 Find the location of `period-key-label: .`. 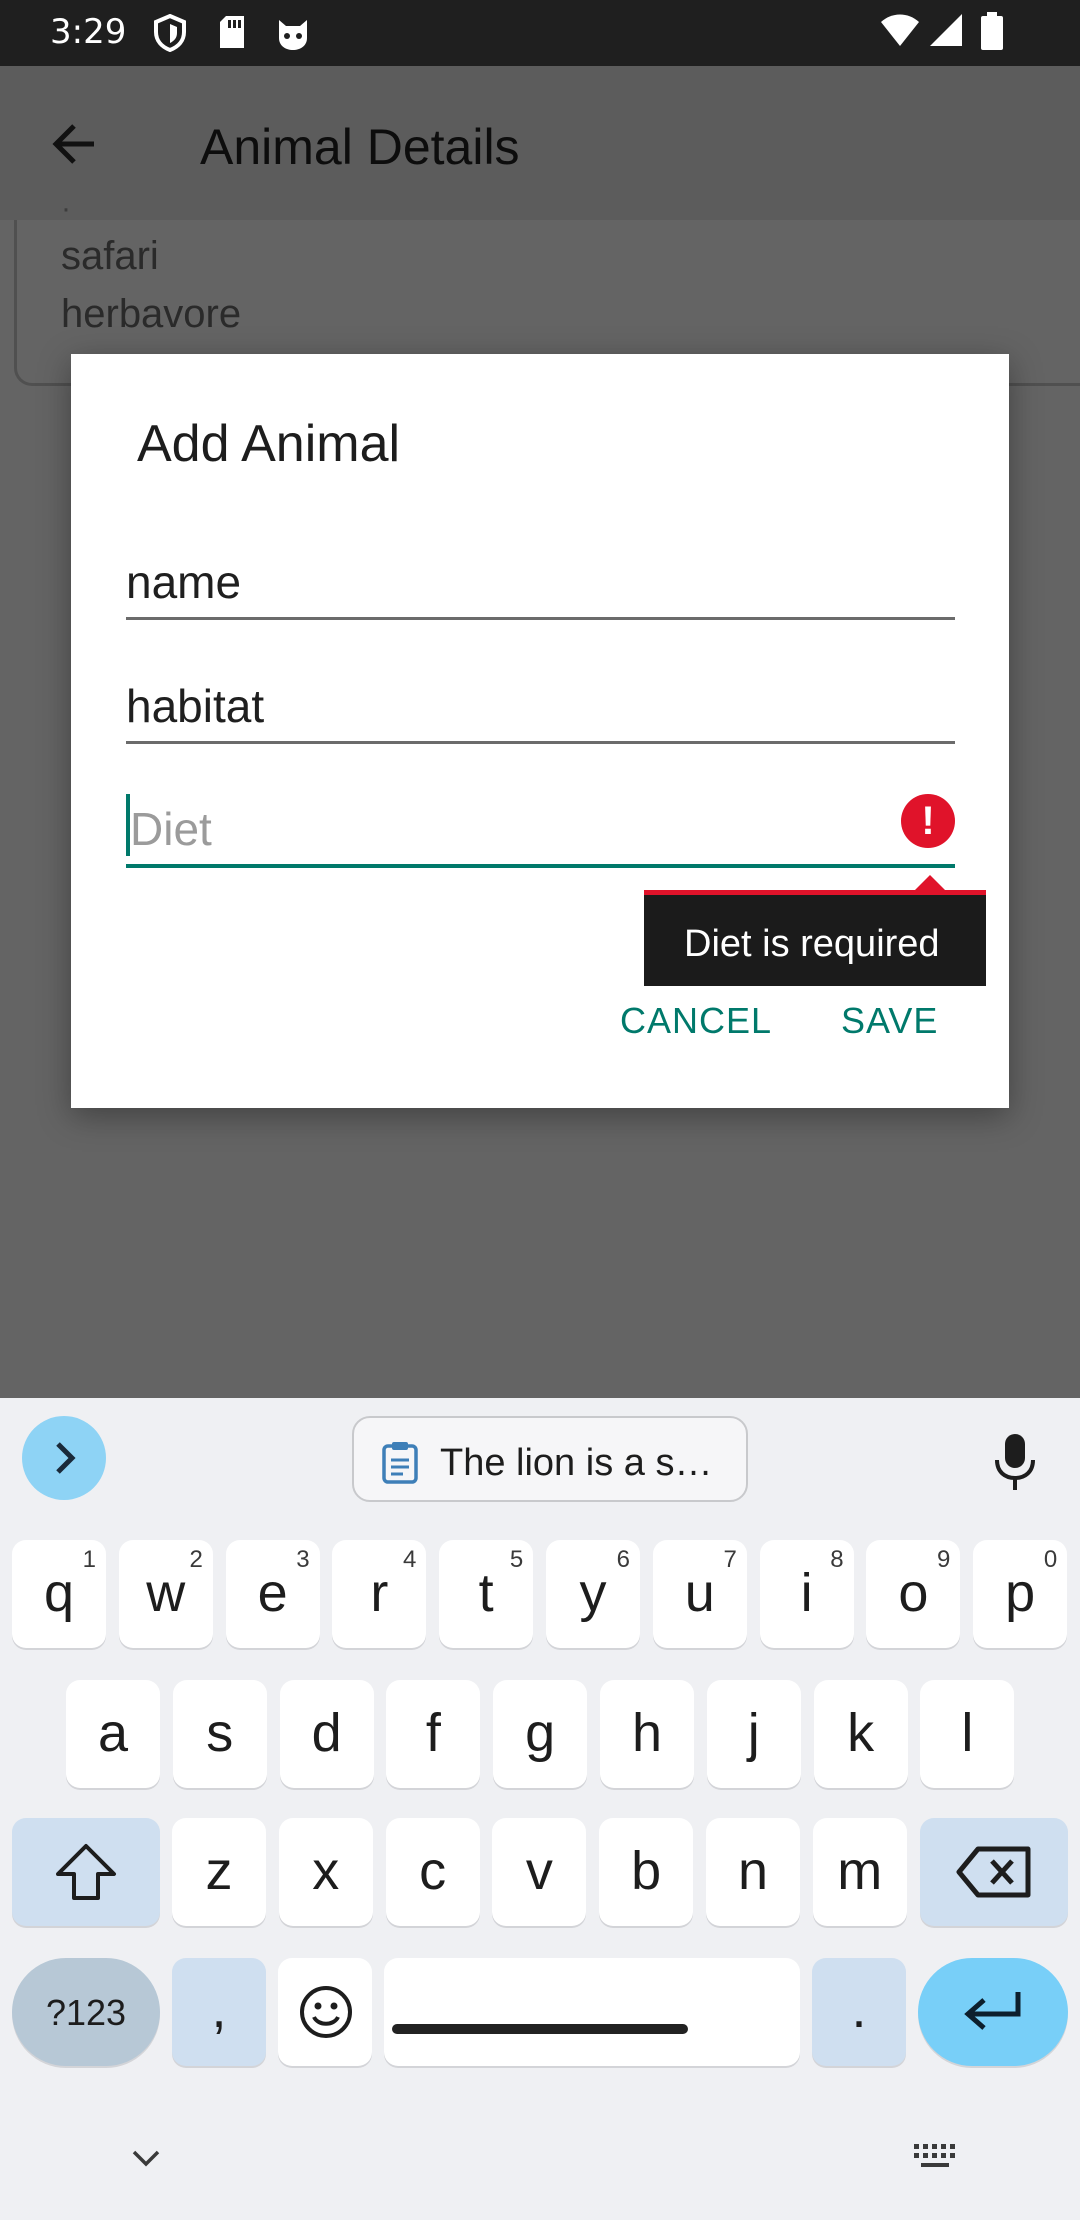

period-key-label: . is located at coordinates (859, 2009).